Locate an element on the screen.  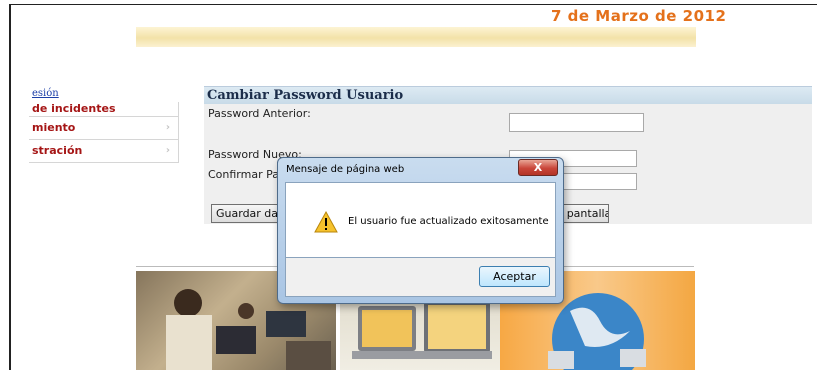
close-button: X is located at coordinates (538, 167).